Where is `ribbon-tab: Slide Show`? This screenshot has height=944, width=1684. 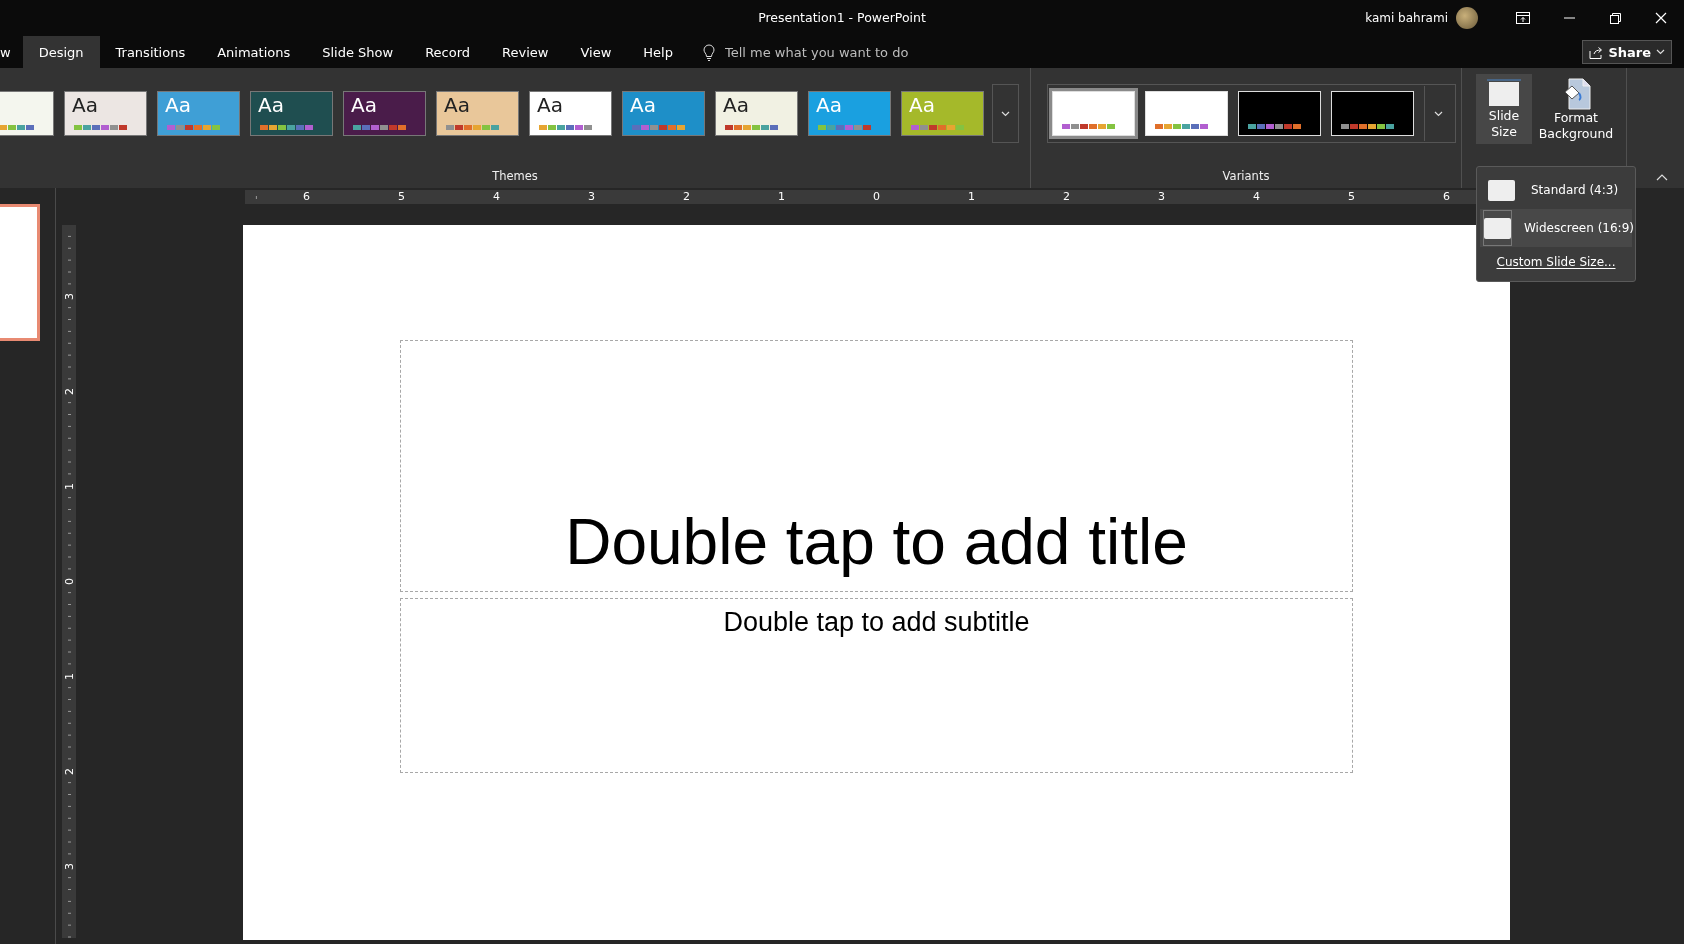
ribbon-tab: Slide Show is located at coordinates (358, 52).